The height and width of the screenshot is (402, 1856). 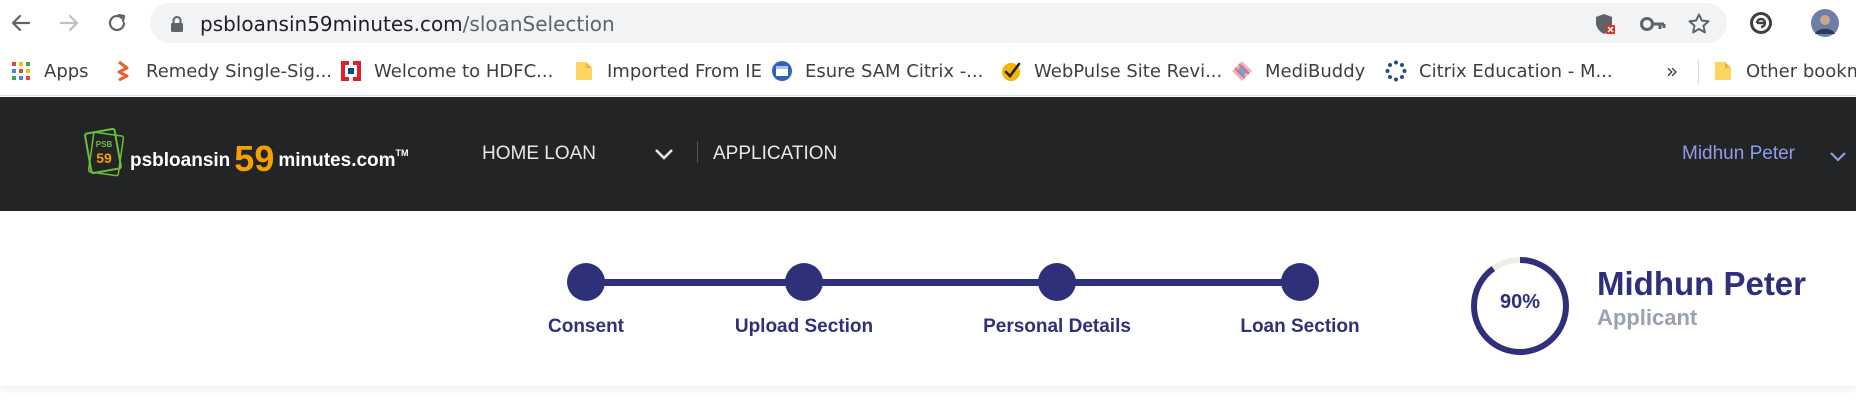 I want to click on bookmarks-overflow-chevron: », so click(x=1672, y=71).